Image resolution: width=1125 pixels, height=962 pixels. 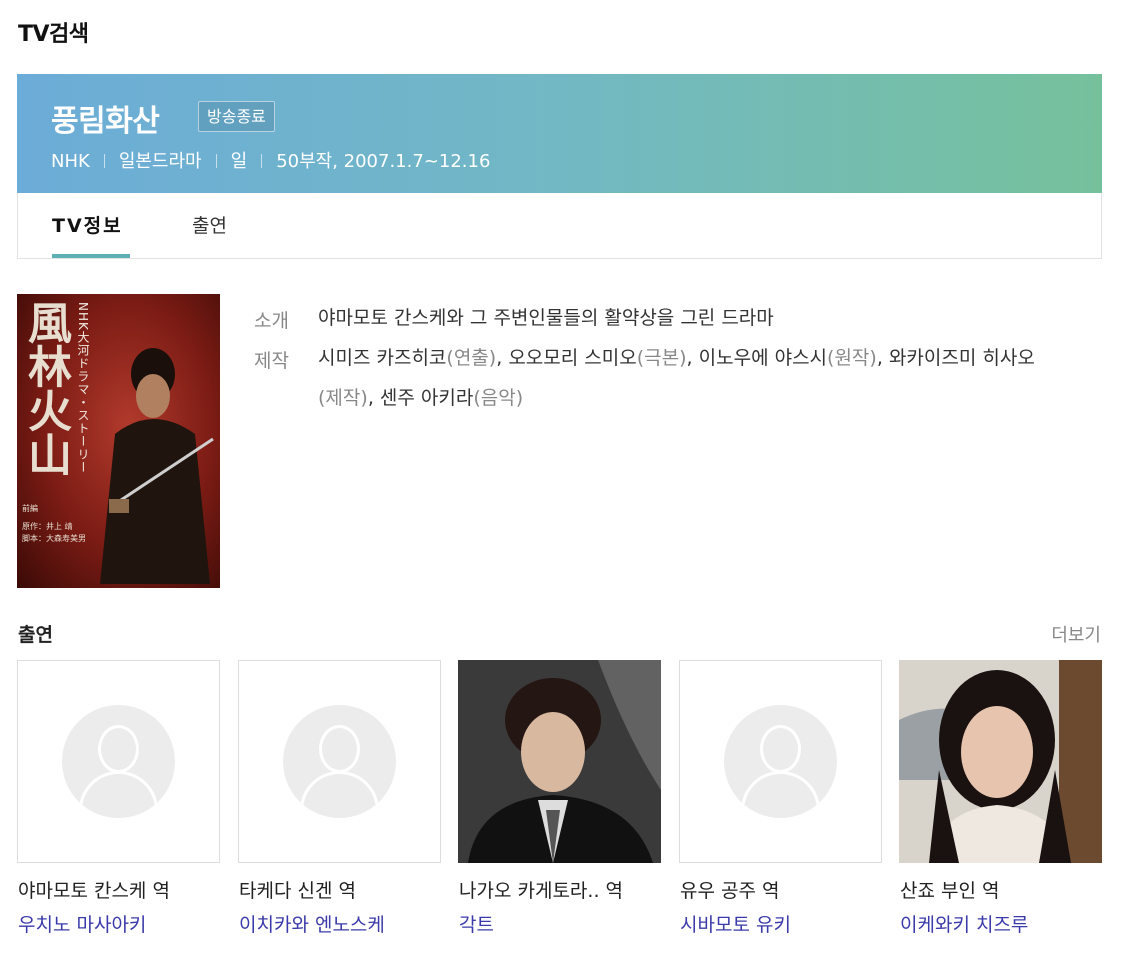 What do you see at coordinates (236, 116) in the screenshot?
I see `status-badge: 방송종료` at bounding box center [236, 116].